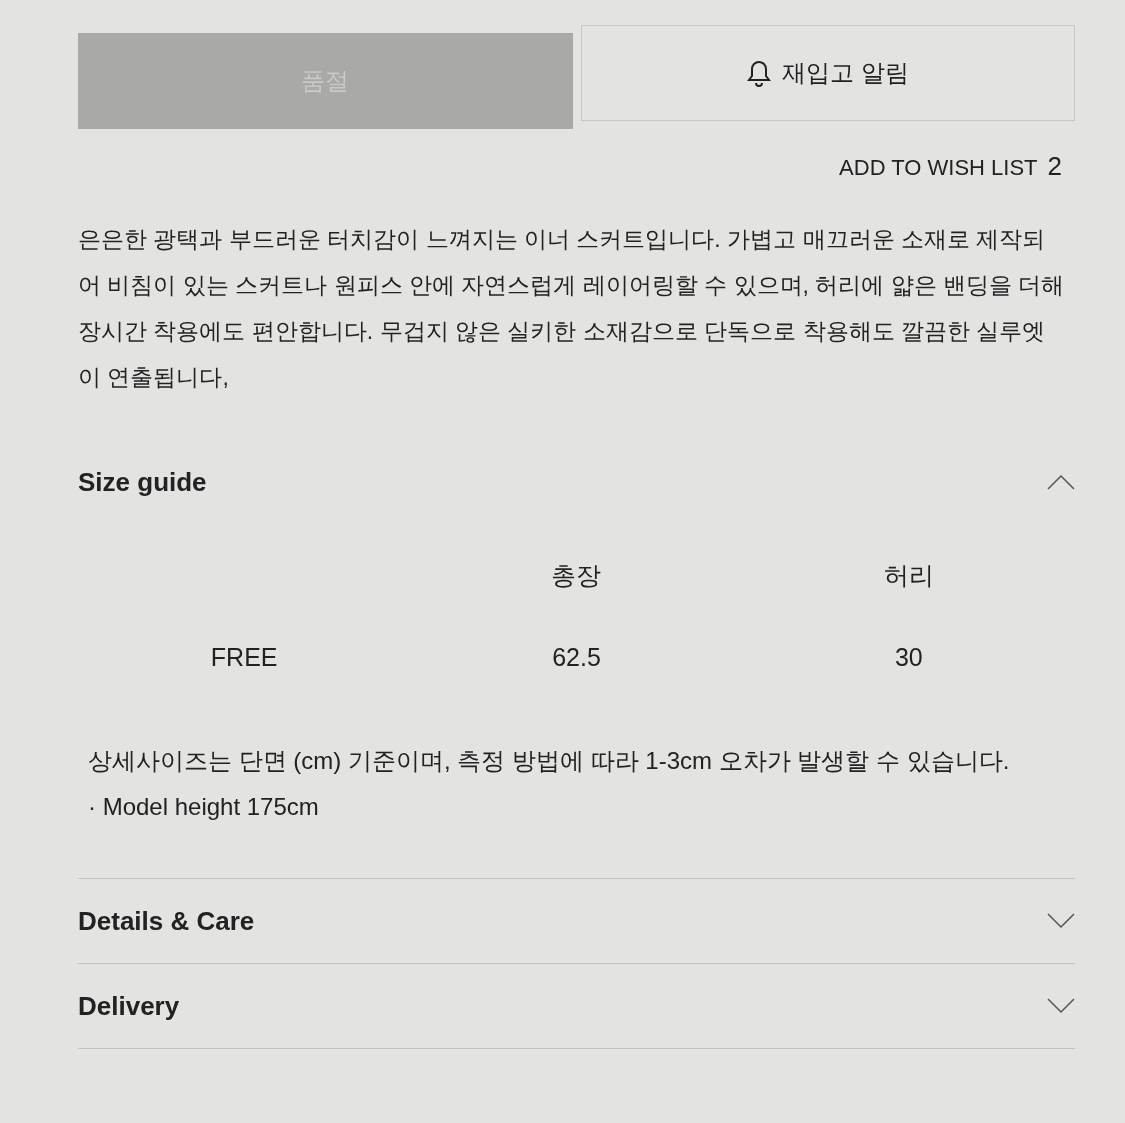 The image size is (1125, 1123). I want to click on accordion-header: Size guide, so click(576, 482).